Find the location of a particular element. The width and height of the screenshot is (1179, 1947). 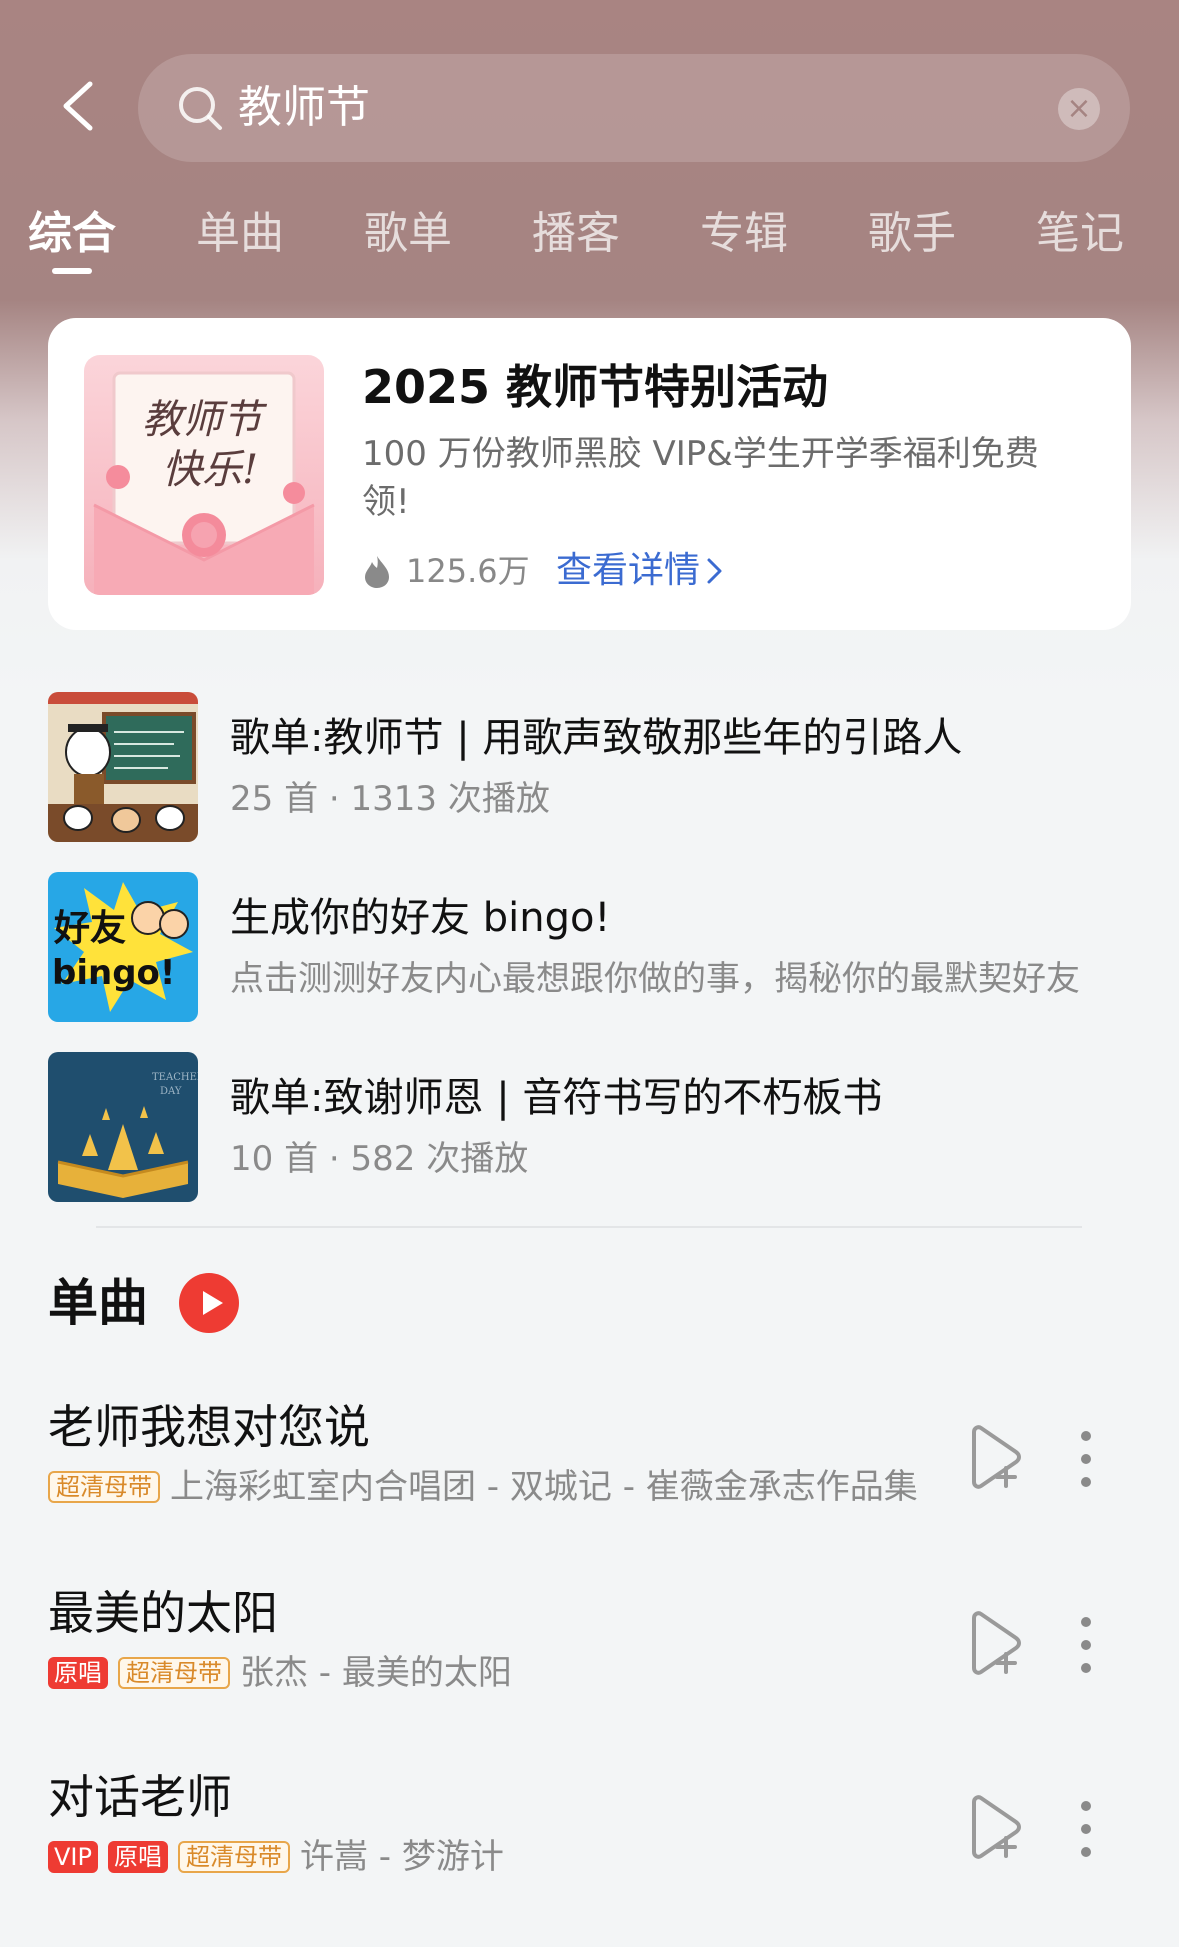

bingo-illustration: 好友 bingo! is located at coordinates (123, 947).